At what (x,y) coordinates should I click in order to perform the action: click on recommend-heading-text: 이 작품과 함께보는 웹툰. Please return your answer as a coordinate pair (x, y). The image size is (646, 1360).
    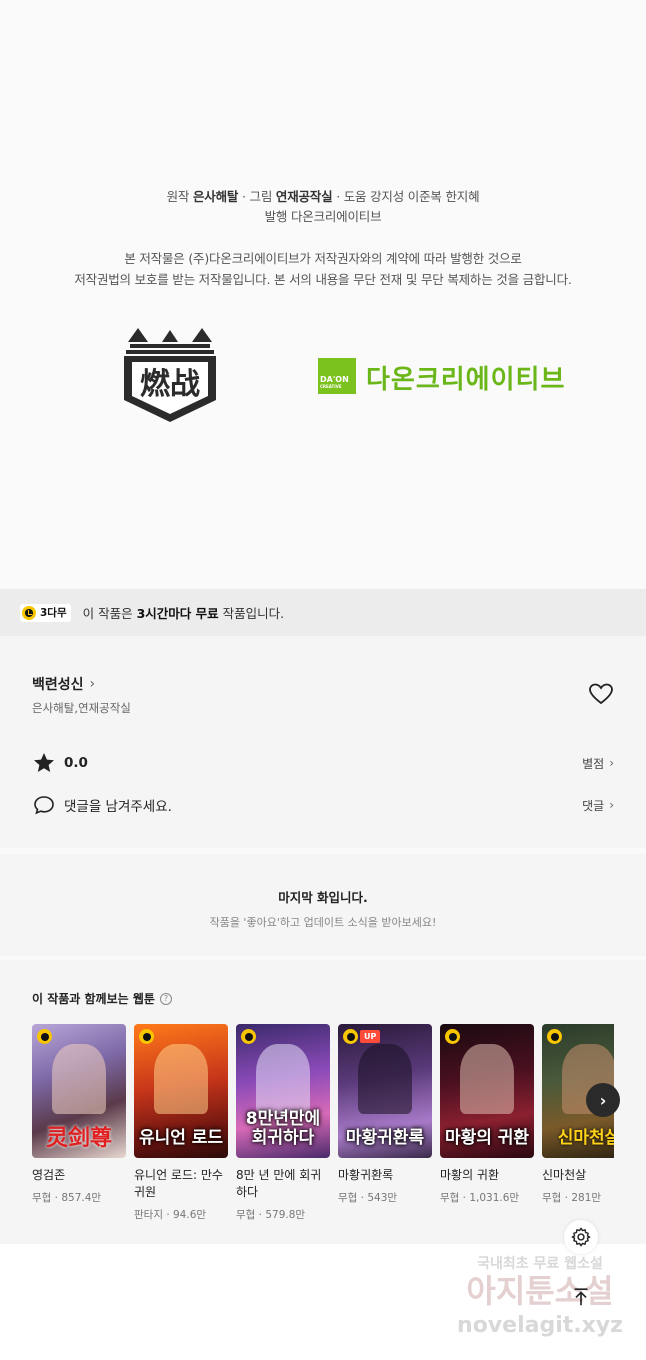
    Looking at the image, I should click on (93, 999).